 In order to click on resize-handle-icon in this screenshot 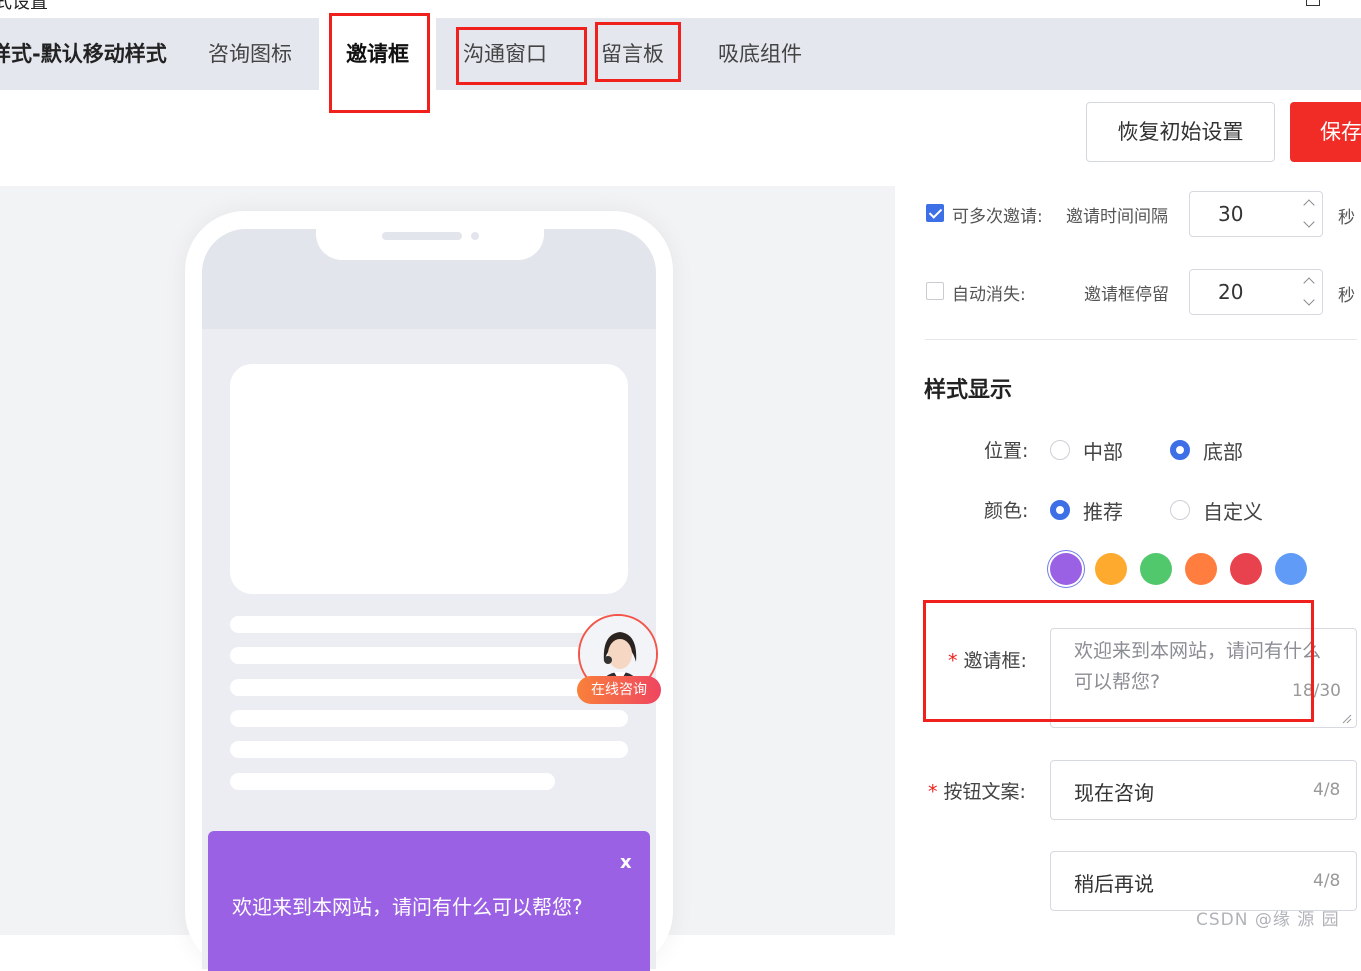, I will do `click(1346, 718)`.